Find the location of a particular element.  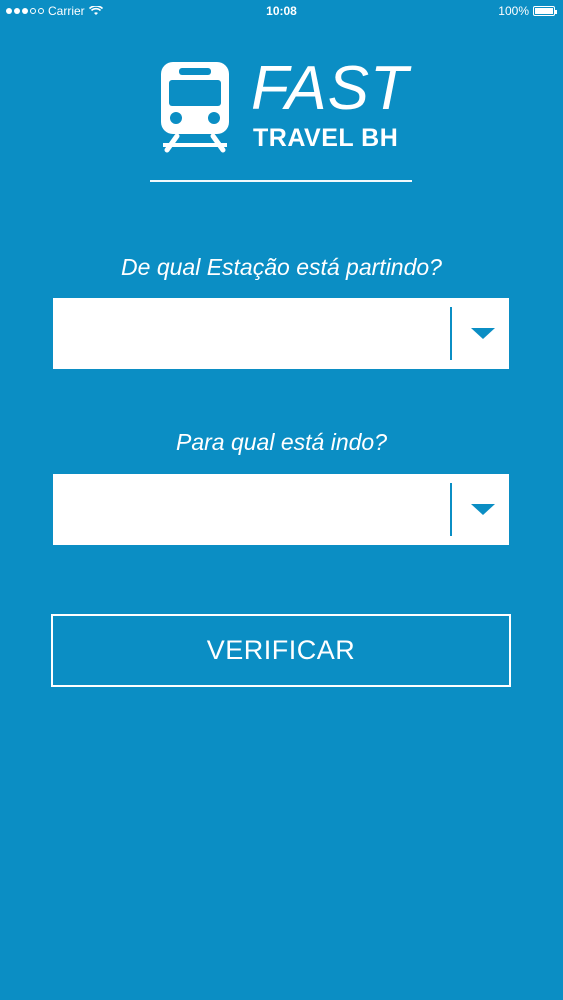

status-right: 100% is located at coordinates (527, 11).